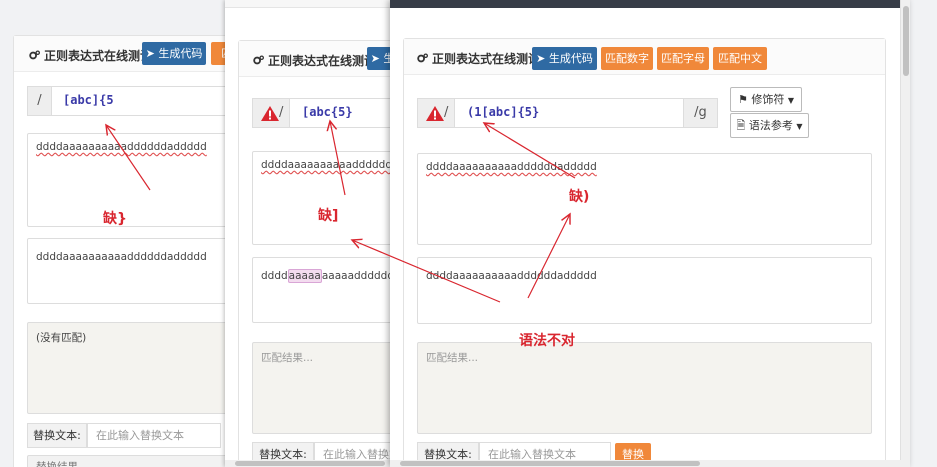 This screenshot has height=467, width=937. Describe the element at coordinates (327, 112) in the screenshot. I see `regex-input: [abc{5}` at that location.